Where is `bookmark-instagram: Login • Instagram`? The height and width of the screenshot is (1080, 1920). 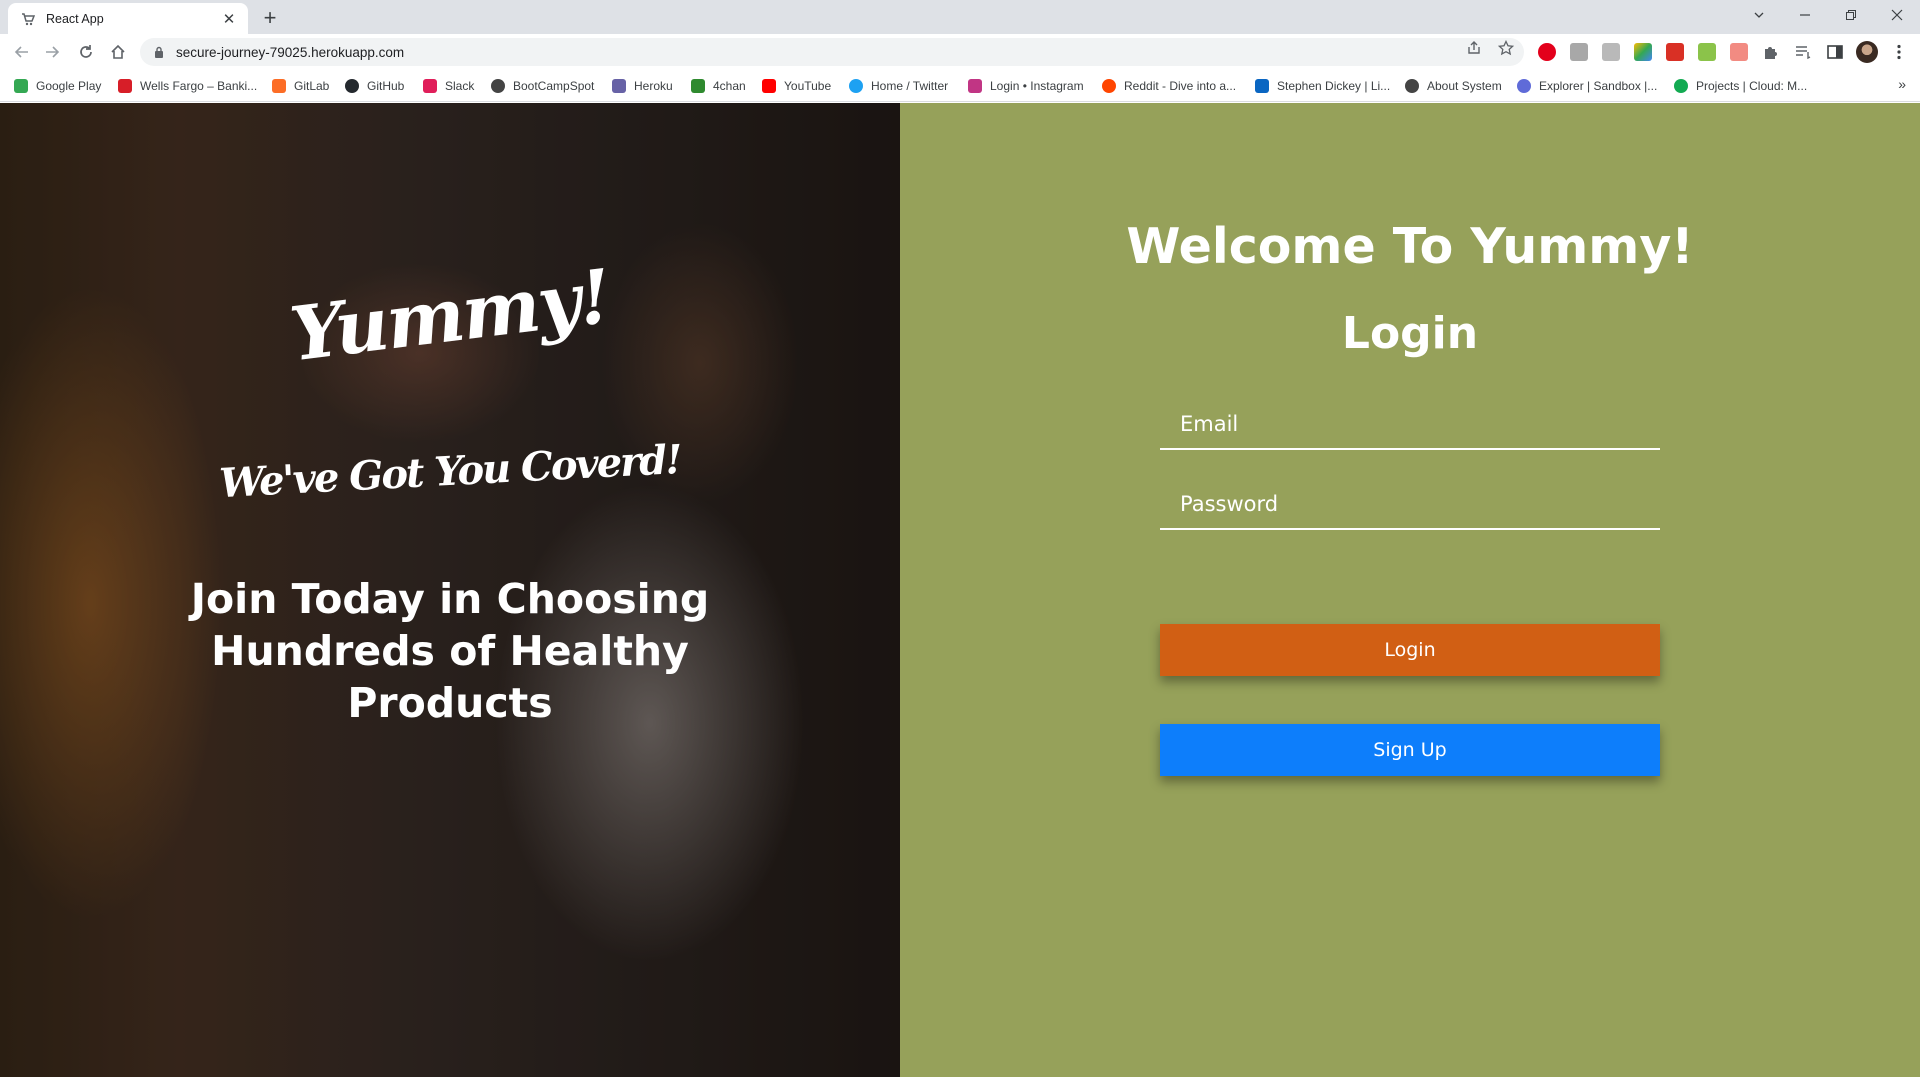 bookmark-instagram: Login • Instagram is located at coordinates (1026, 86).